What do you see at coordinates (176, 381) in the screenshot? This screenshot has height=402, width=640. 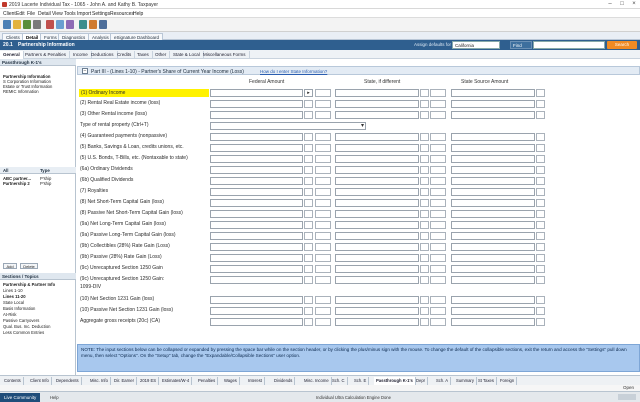 I see `bottom-tab-estimates-w-4: Estimates/W-4` at bounding box center [176, 381].